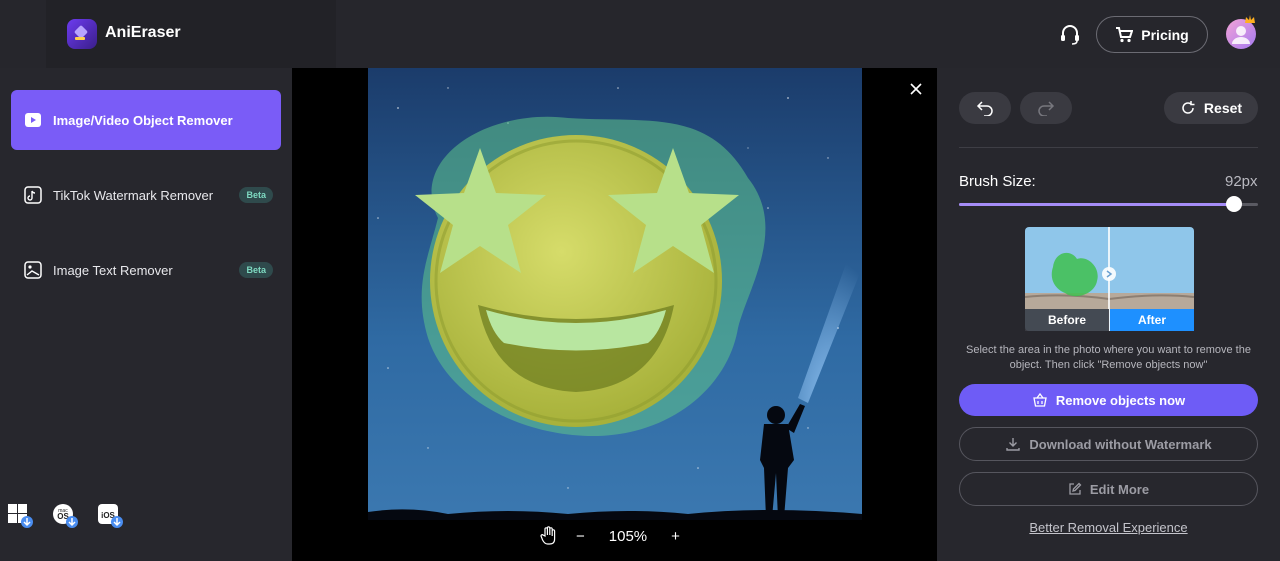 This screenshot has height=561, width=1280. What do you see at coordinates (1119, 489) in the screenshot?
I see `edit-more-label: Edit More` at bounding box center [1119, 489].